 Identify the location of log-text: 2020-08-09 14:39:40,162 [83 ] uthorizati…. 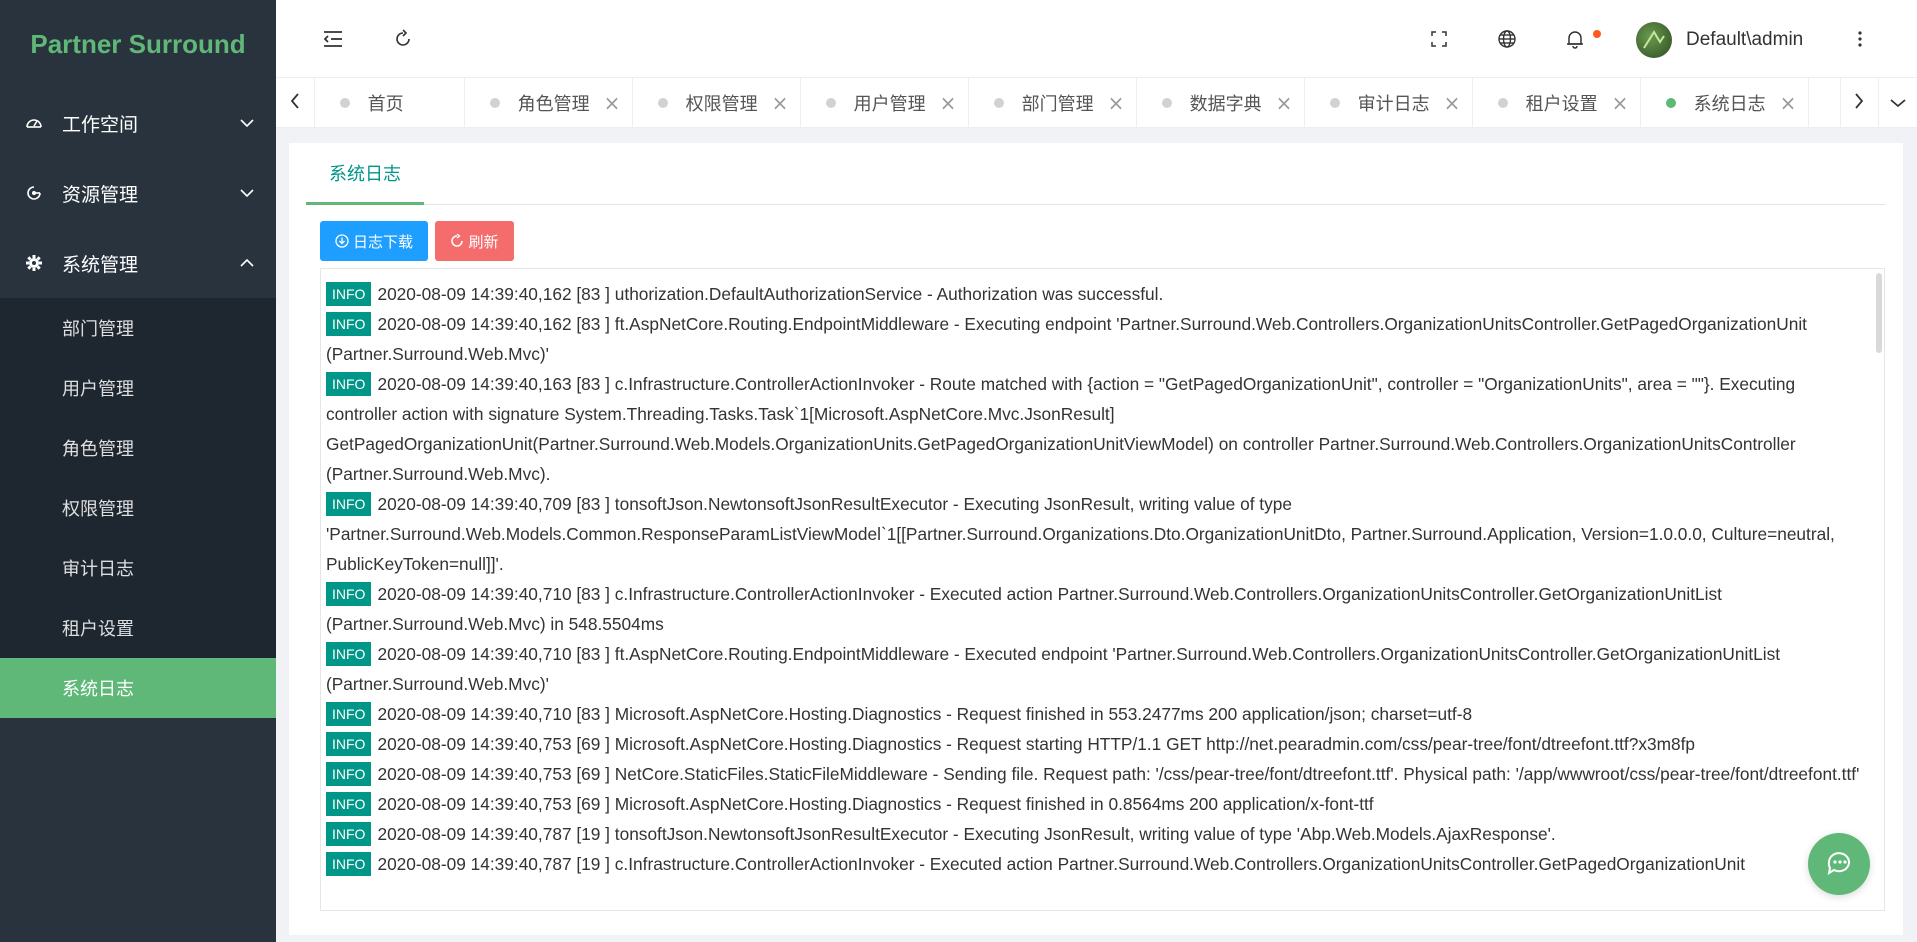
(770, 294).